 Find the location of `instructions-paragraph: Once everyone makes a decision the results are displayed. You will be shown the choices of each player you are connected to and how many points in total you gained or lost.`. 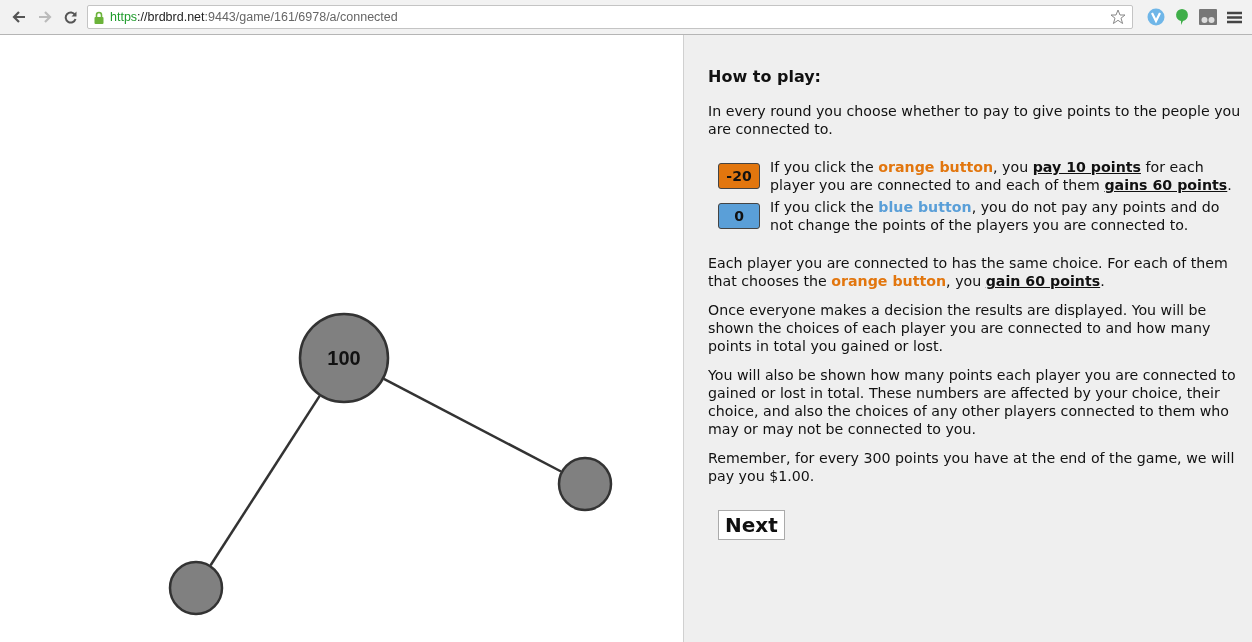

instructions-paragraph: Once everyone makes a decision the results are displayed. You will be shown the choices of each player you are connected to and how many points in total you gained or lost. is located at coordinates (960, 328).